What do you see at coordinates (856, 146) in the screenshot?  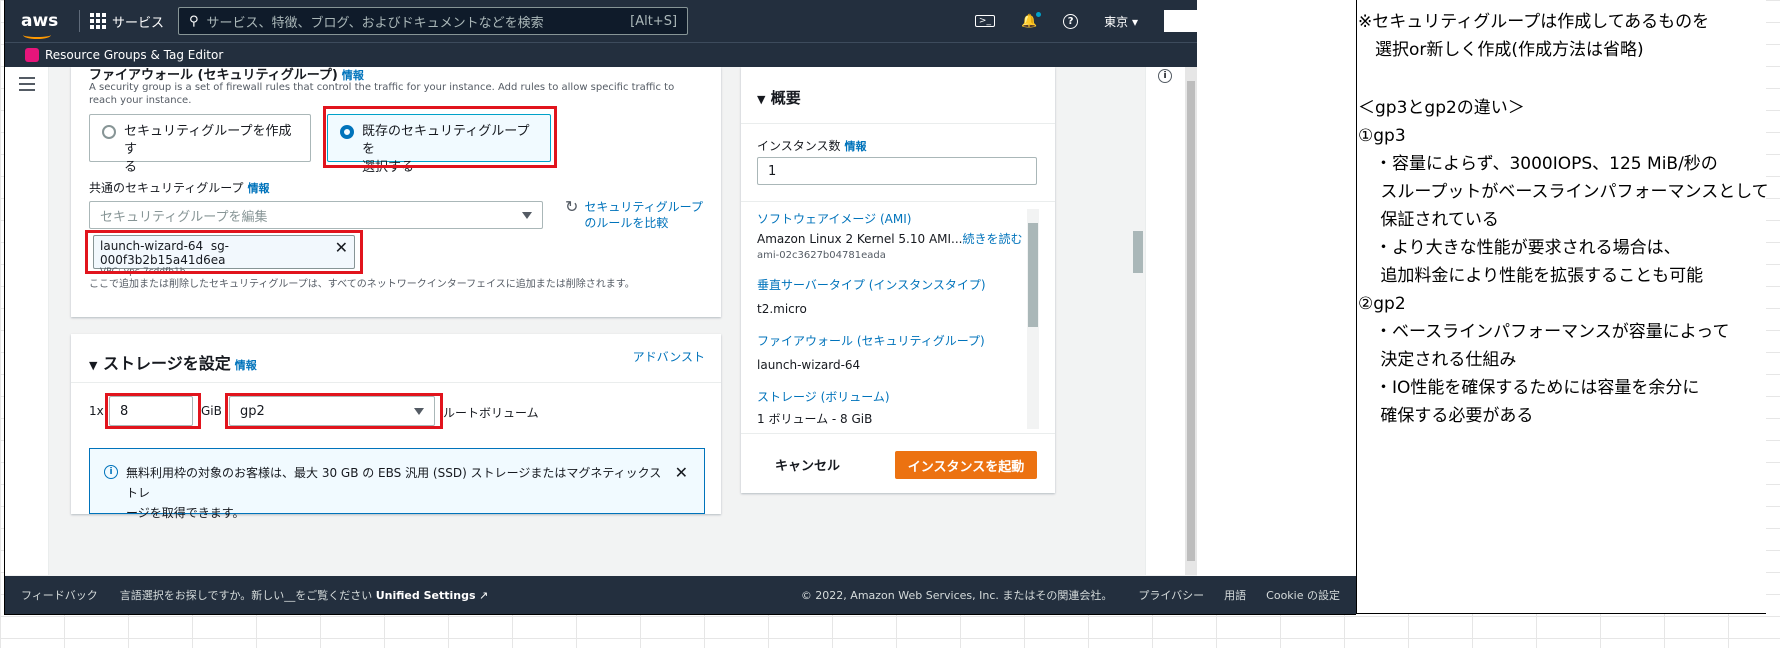 I see `instances-info-link: 情報` at bounding box center [856, 146].